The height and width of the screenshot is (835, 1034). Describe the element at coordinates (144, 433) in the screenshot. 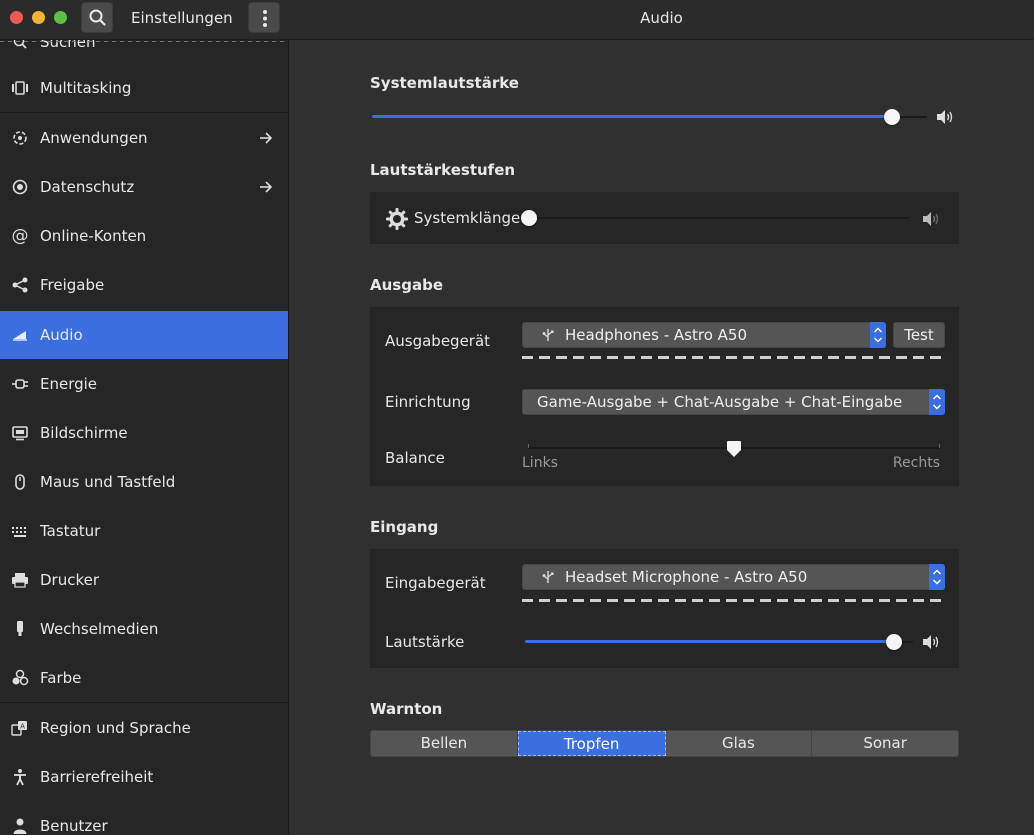

I see `sidebar-item-bildschirme: Bildschirme` at that location.